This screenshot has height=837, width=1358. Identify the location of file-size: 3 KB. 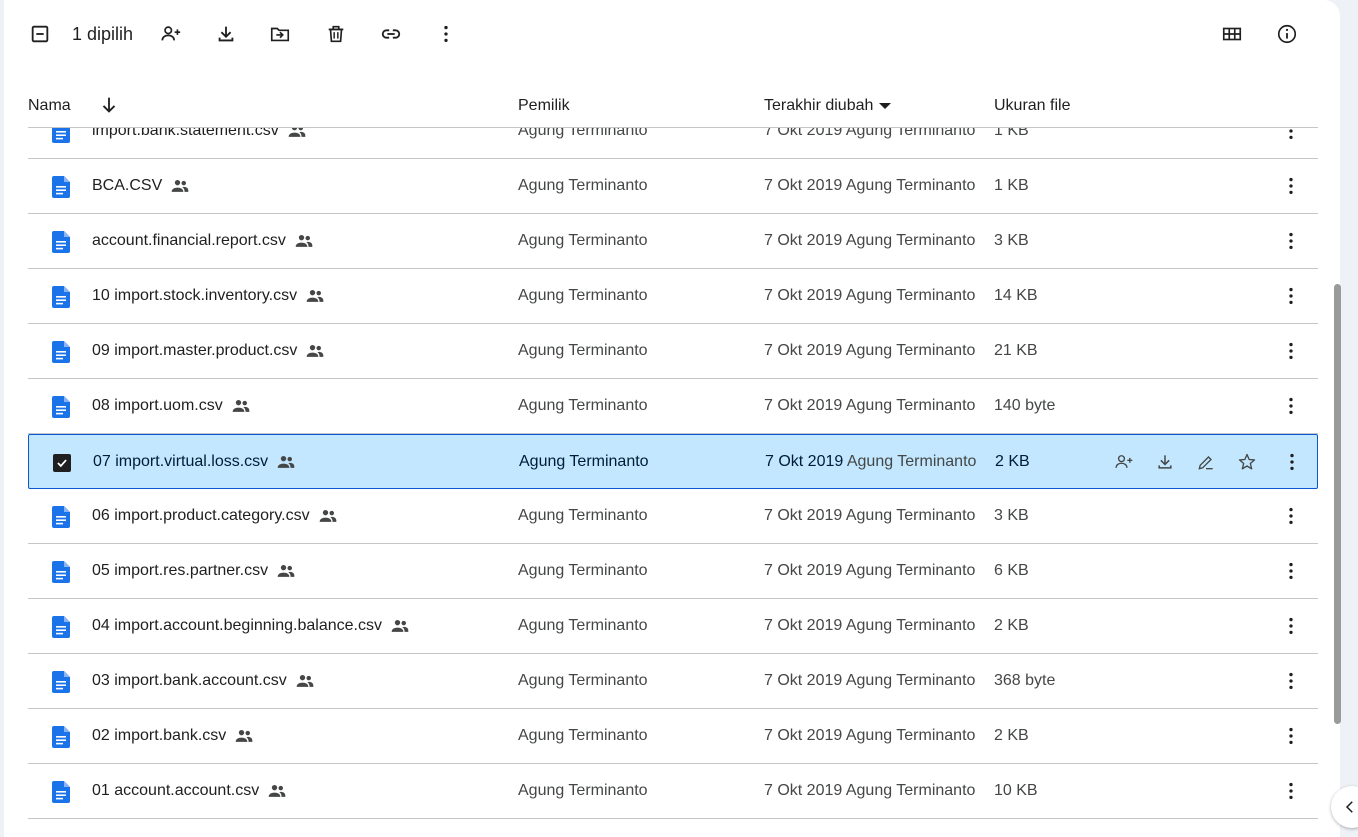
(1011, 515).